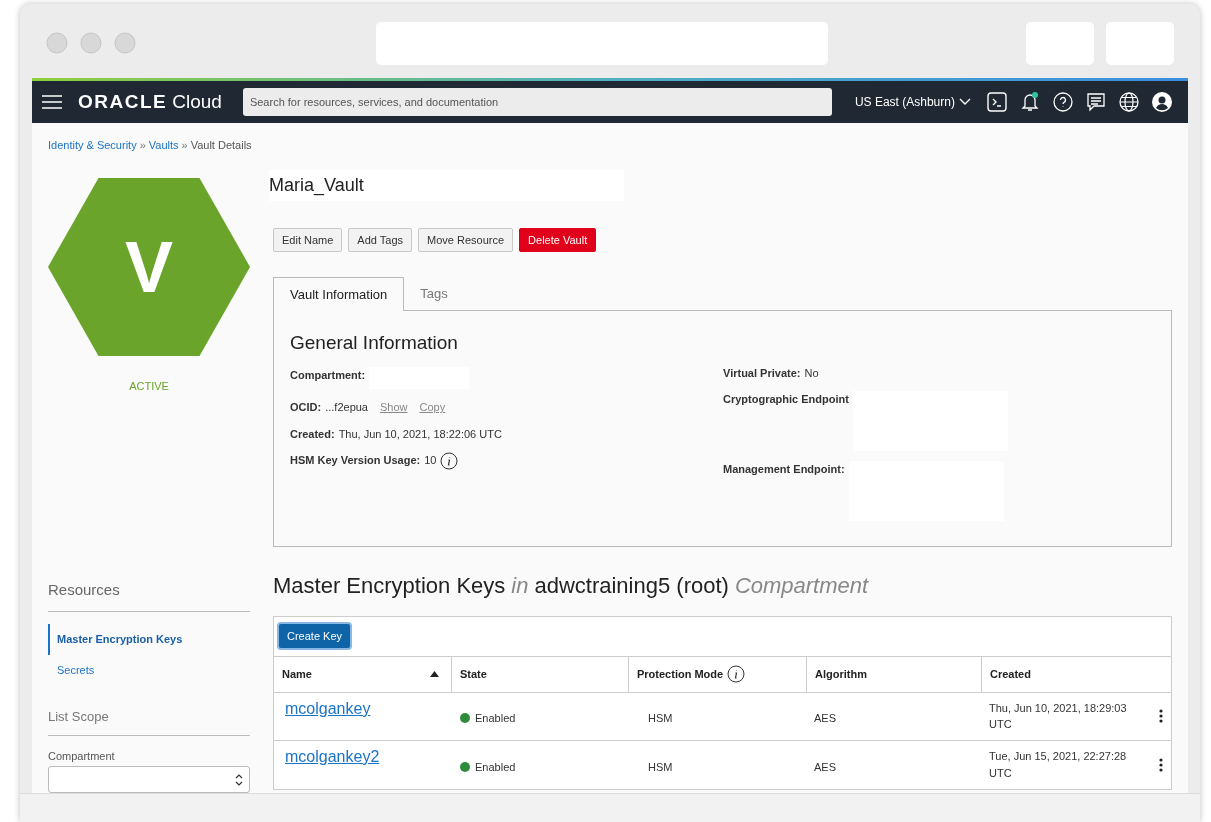 The height and width of the screenshot is (822, 1211). I want to click on field-label: Cryptographic Endpoint, so click(786, 400).